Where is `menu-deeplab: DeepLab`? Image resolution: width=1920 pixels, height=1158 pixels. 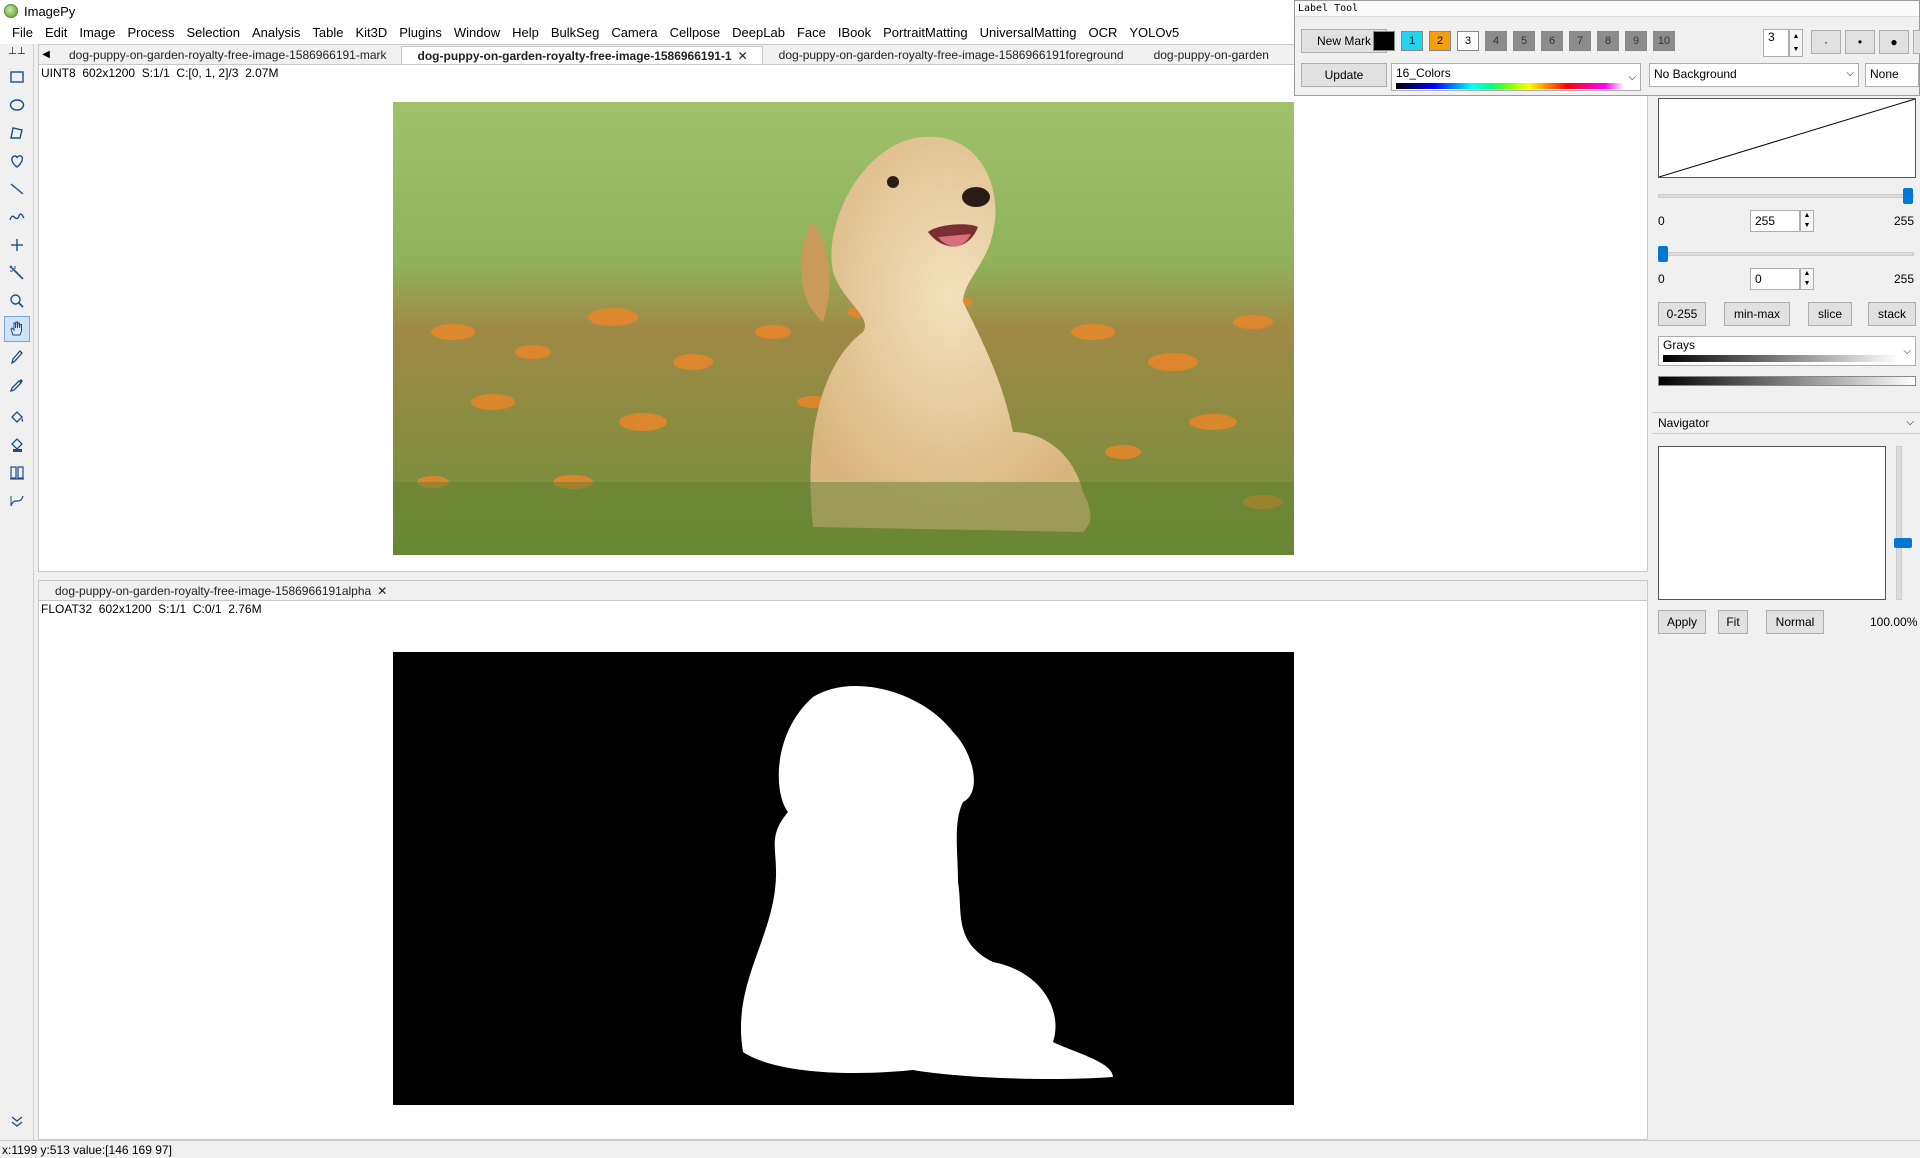 menu-deeplab: DeepLab is located at coordinates (758, 33).